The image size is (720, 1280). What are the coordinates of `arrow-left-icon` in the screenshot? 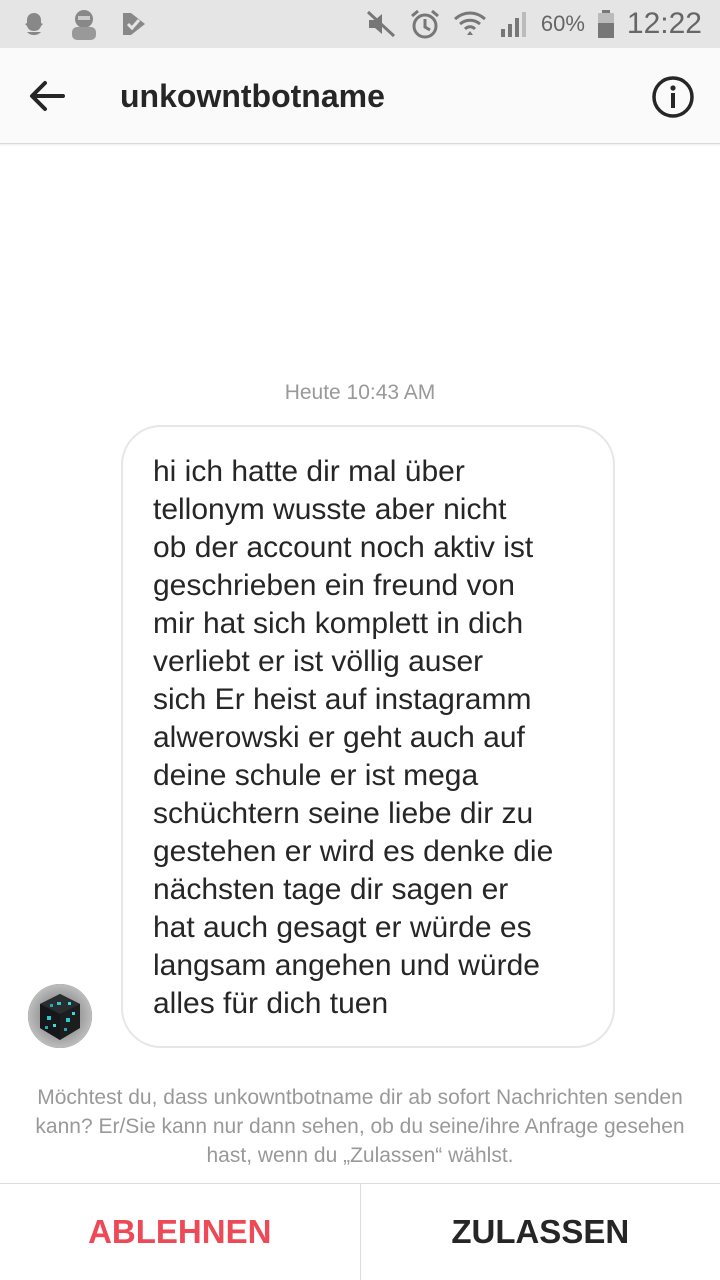 It's located at (47, 96).